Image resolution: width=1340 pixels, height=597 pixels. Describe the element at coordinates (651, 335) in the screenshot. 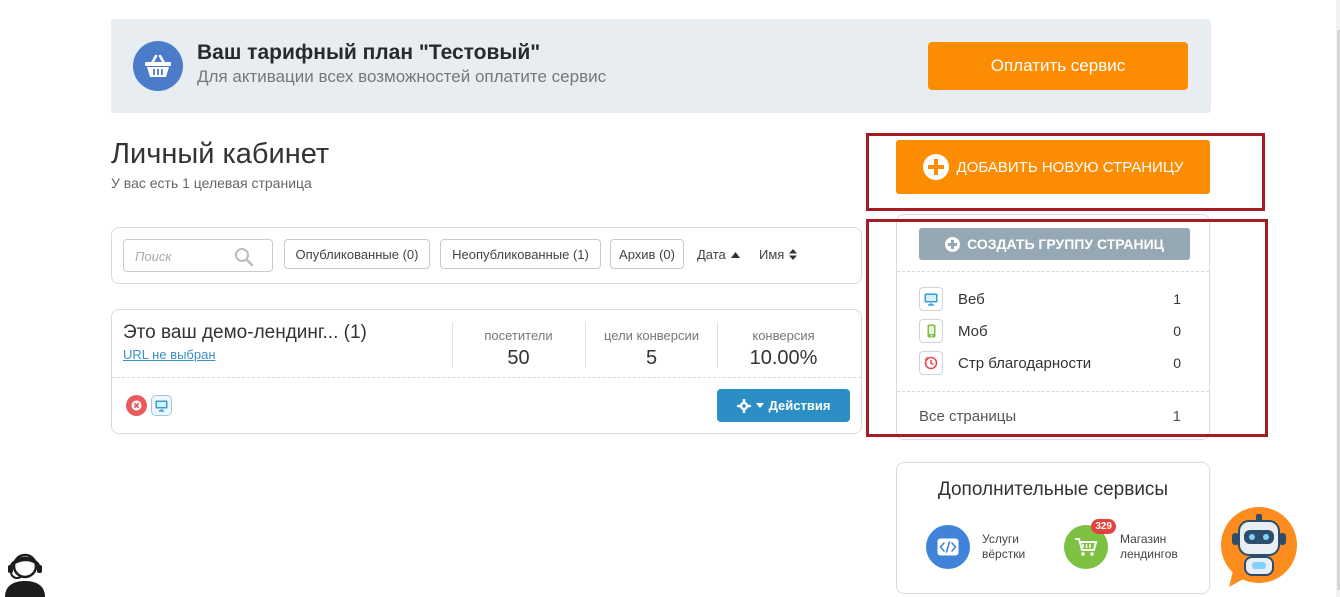

I see `stat-goals-label: цели конверсии` at that location.